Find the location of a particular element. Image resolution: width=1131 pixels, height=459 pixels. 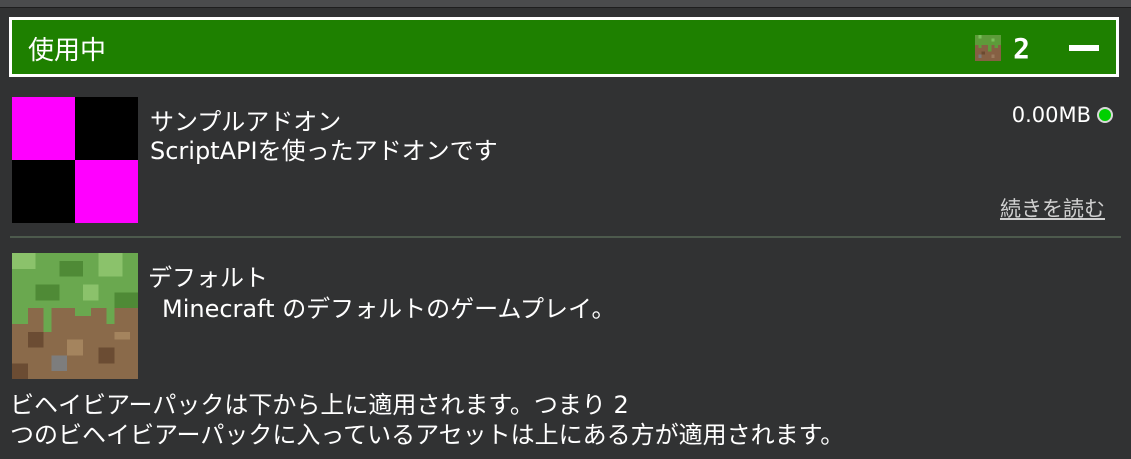

top-border is located at coordinates (565, 4).